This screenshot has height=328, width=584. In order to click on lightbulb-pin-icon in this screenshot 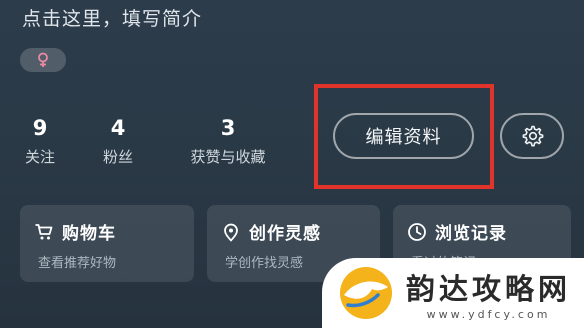, I will do `click(231, 232)`.